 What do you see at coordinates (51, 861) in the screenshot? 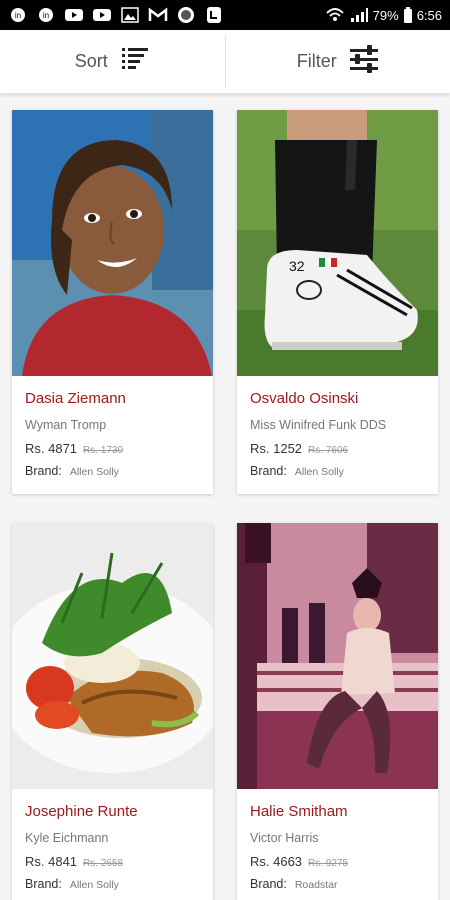
I see `current-price: Rs. 4841` at bounding box center [51, 861].